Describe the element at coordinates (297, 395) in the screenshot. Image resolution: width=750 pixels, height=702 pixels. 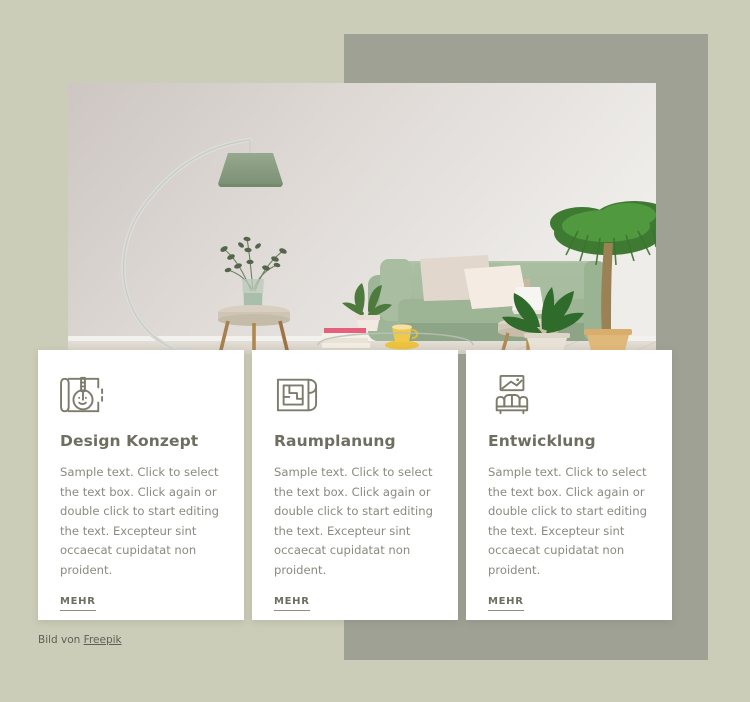
I see `floor-plan-scroll-icon` at that location.